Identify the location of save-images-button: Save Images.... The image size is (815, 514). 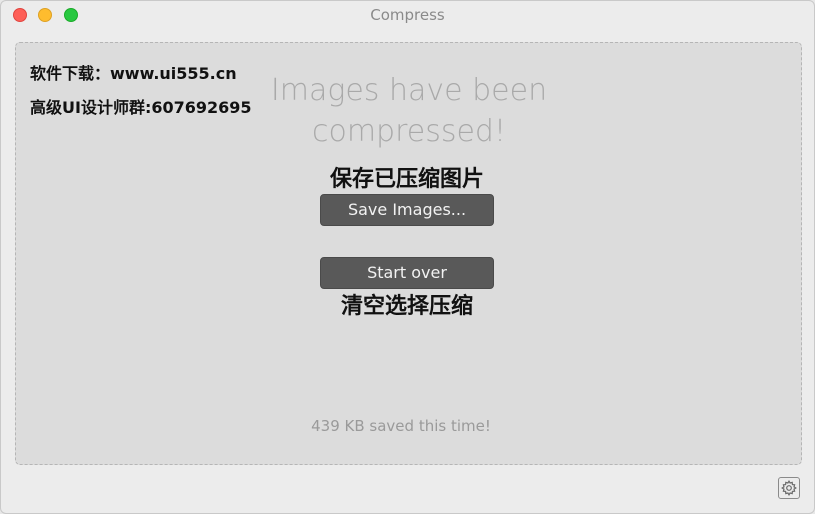
(407, 210).